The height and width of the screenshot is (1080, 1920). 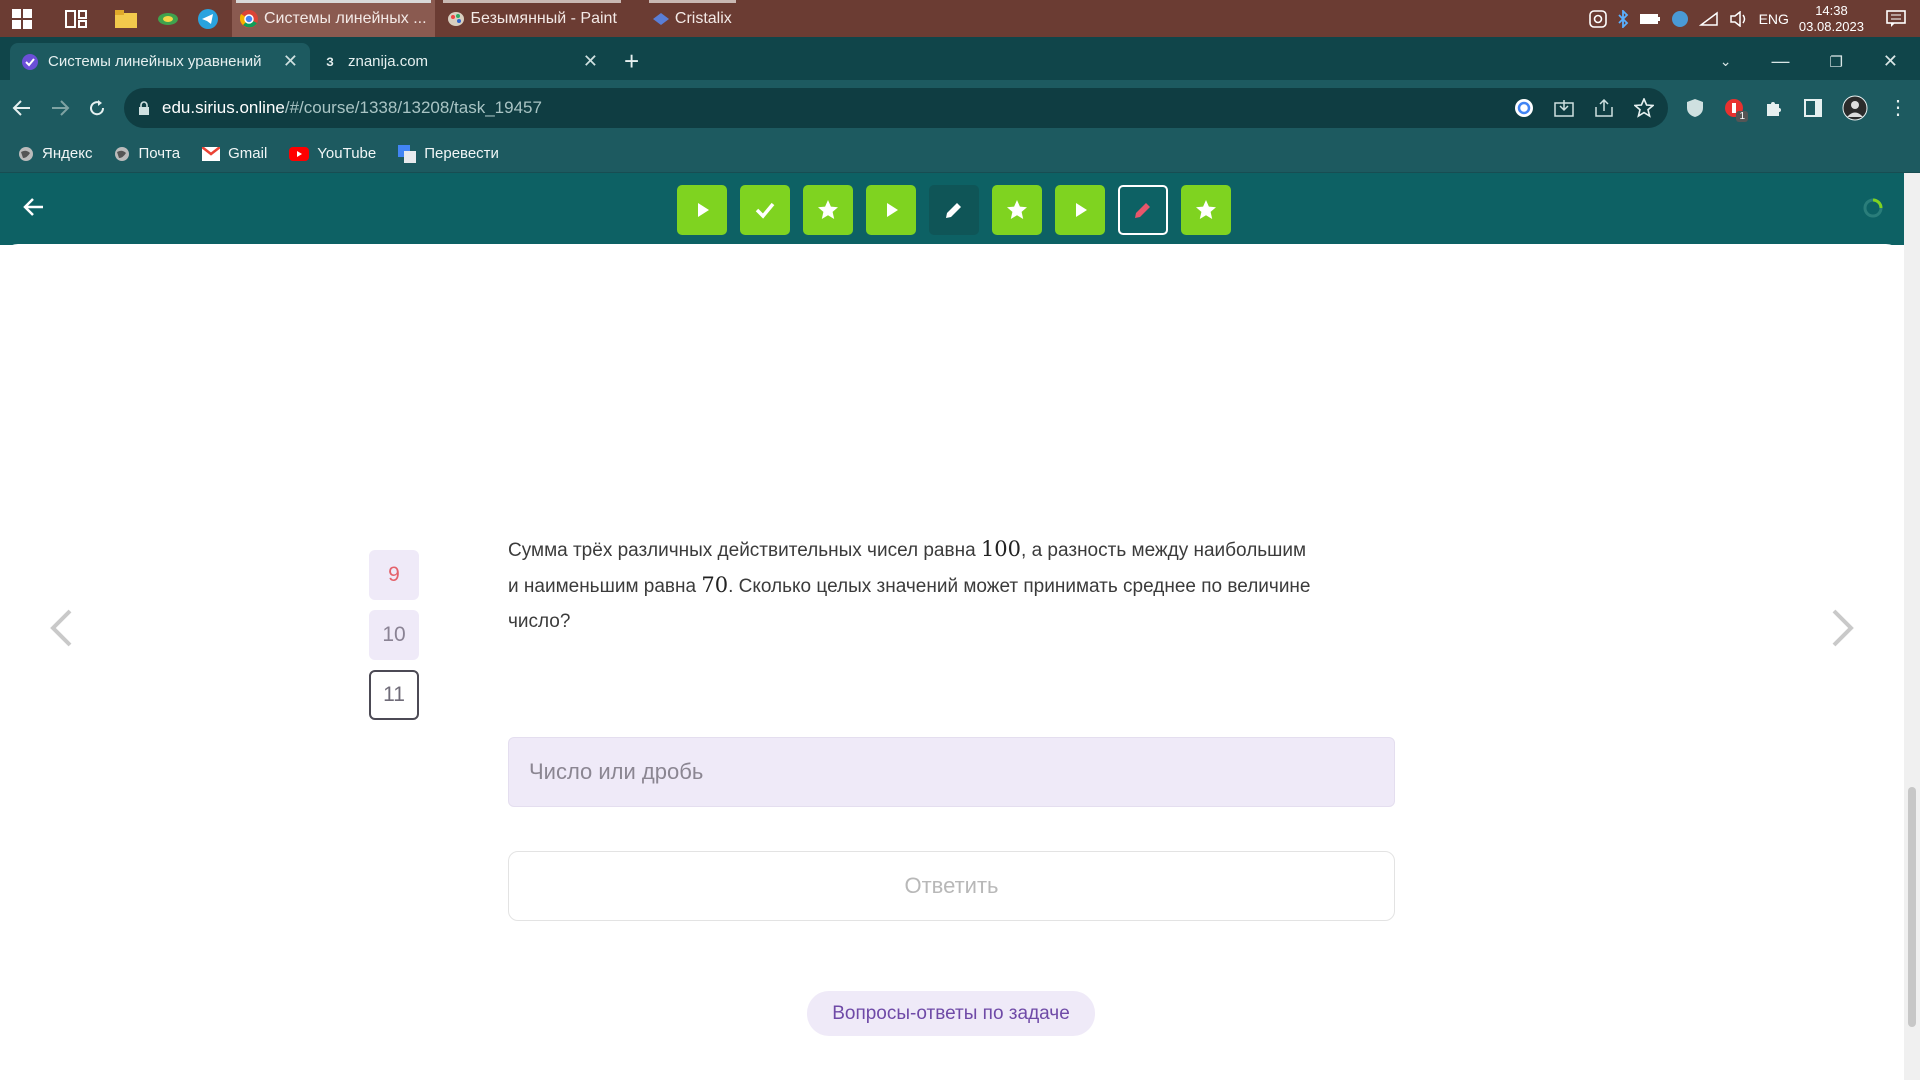 What do you see at coordinates (147, 153) in the screenshot?
I see `bookmark-mail: Почта` at bounding box center [147, 153].